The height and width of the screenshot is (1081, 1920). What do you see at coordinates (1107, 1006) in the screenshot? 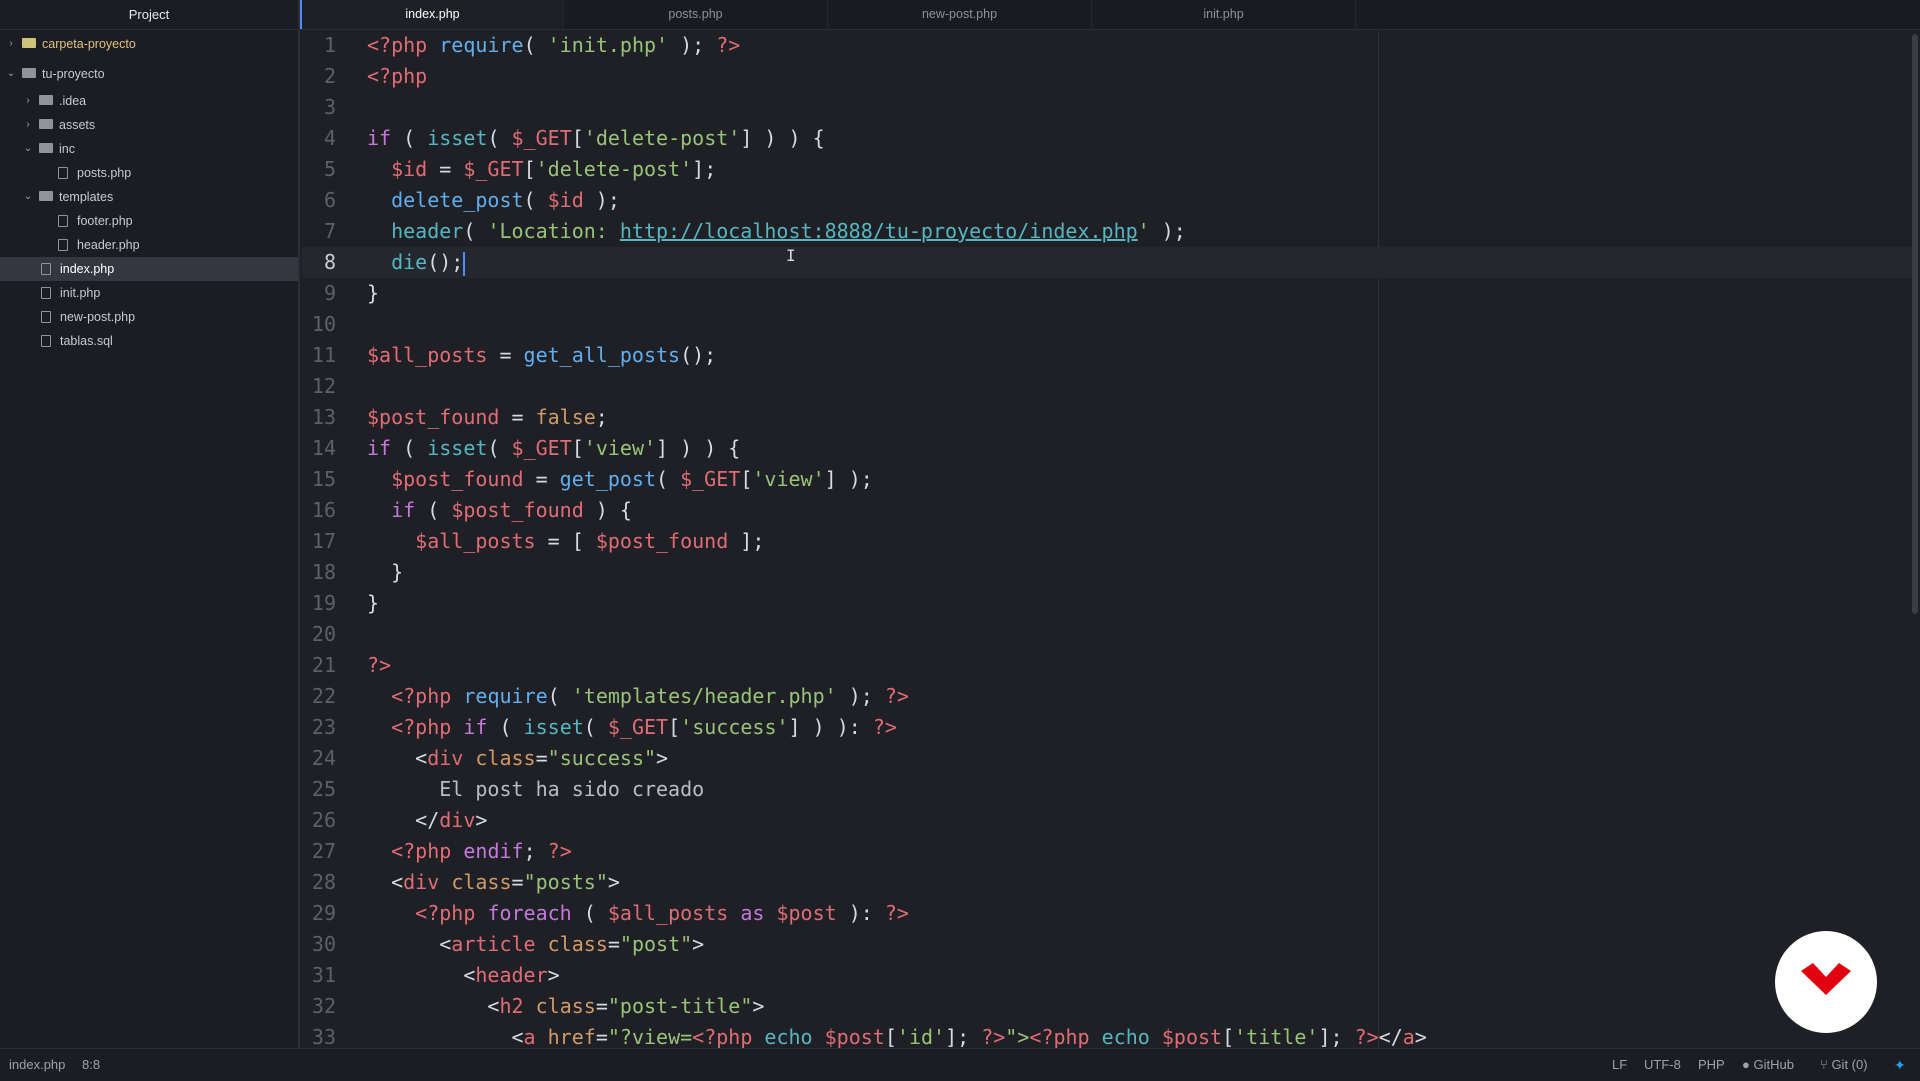
I see `code-line-32: 32 <h2 class="post-title">` at bounding box center [1107, 1006].